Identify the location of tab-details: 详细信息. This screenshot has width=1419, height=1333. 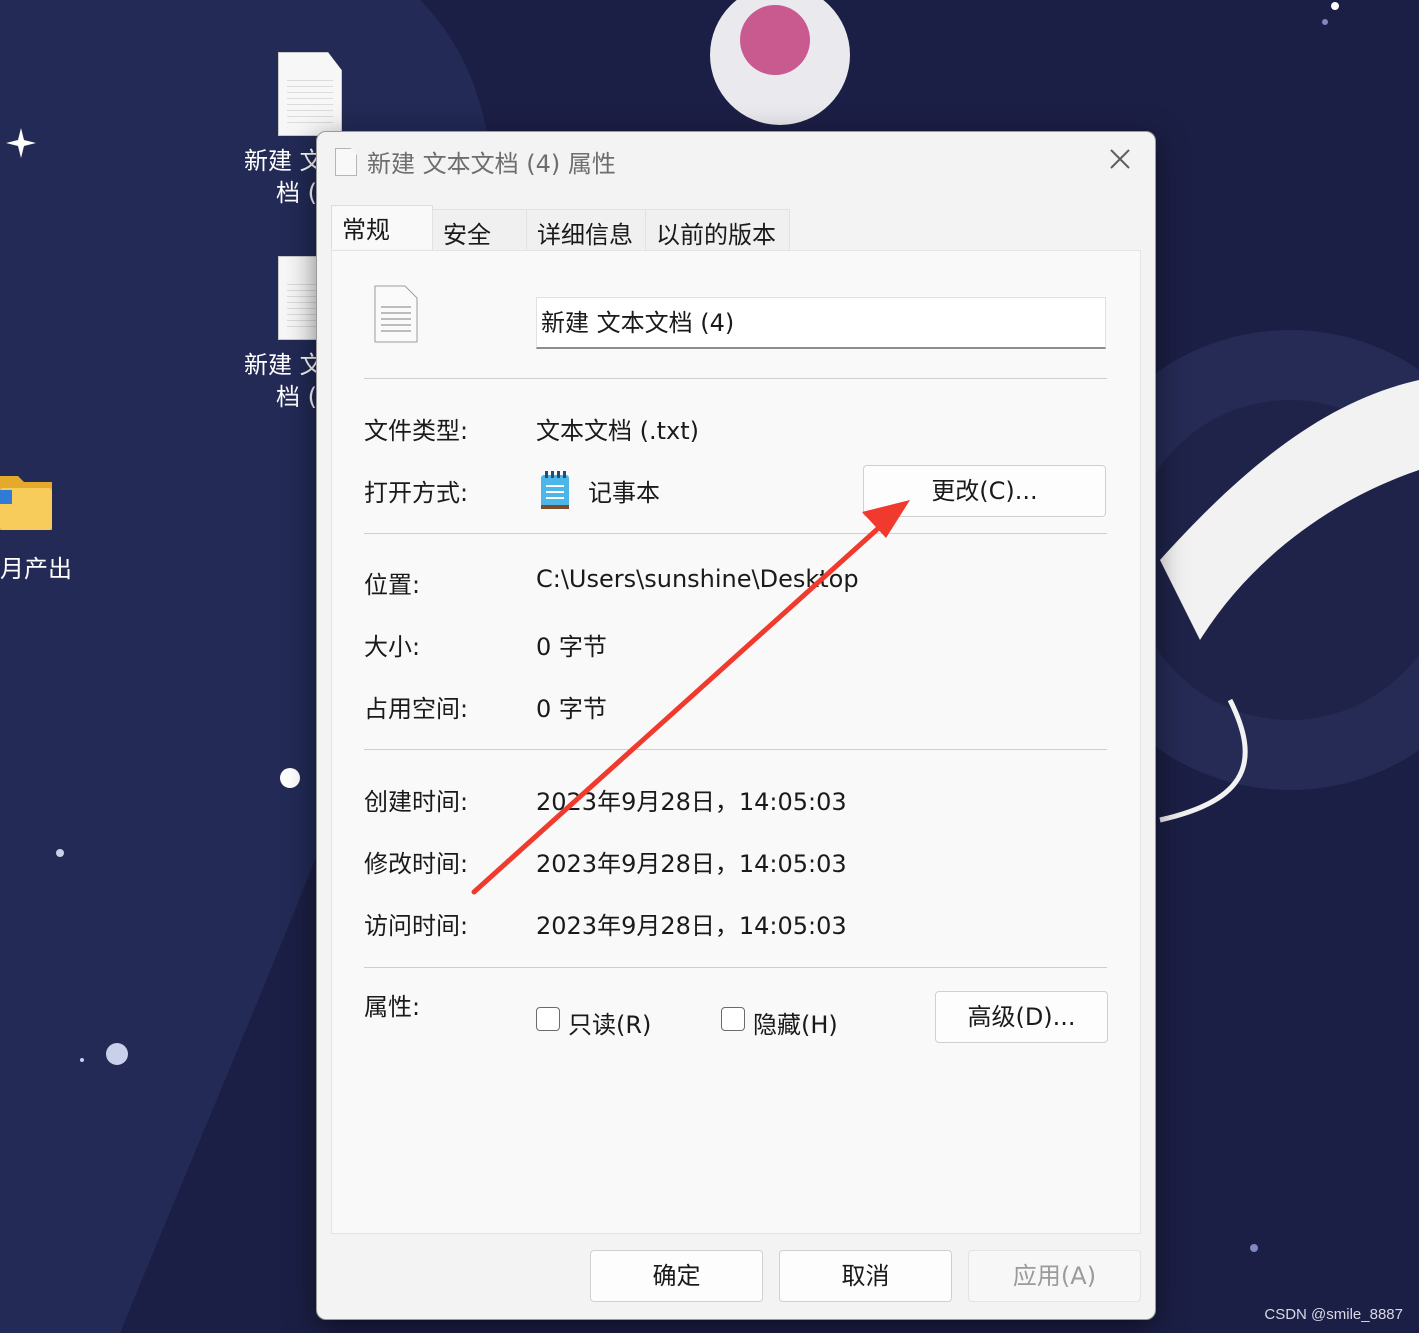
(586, 229).